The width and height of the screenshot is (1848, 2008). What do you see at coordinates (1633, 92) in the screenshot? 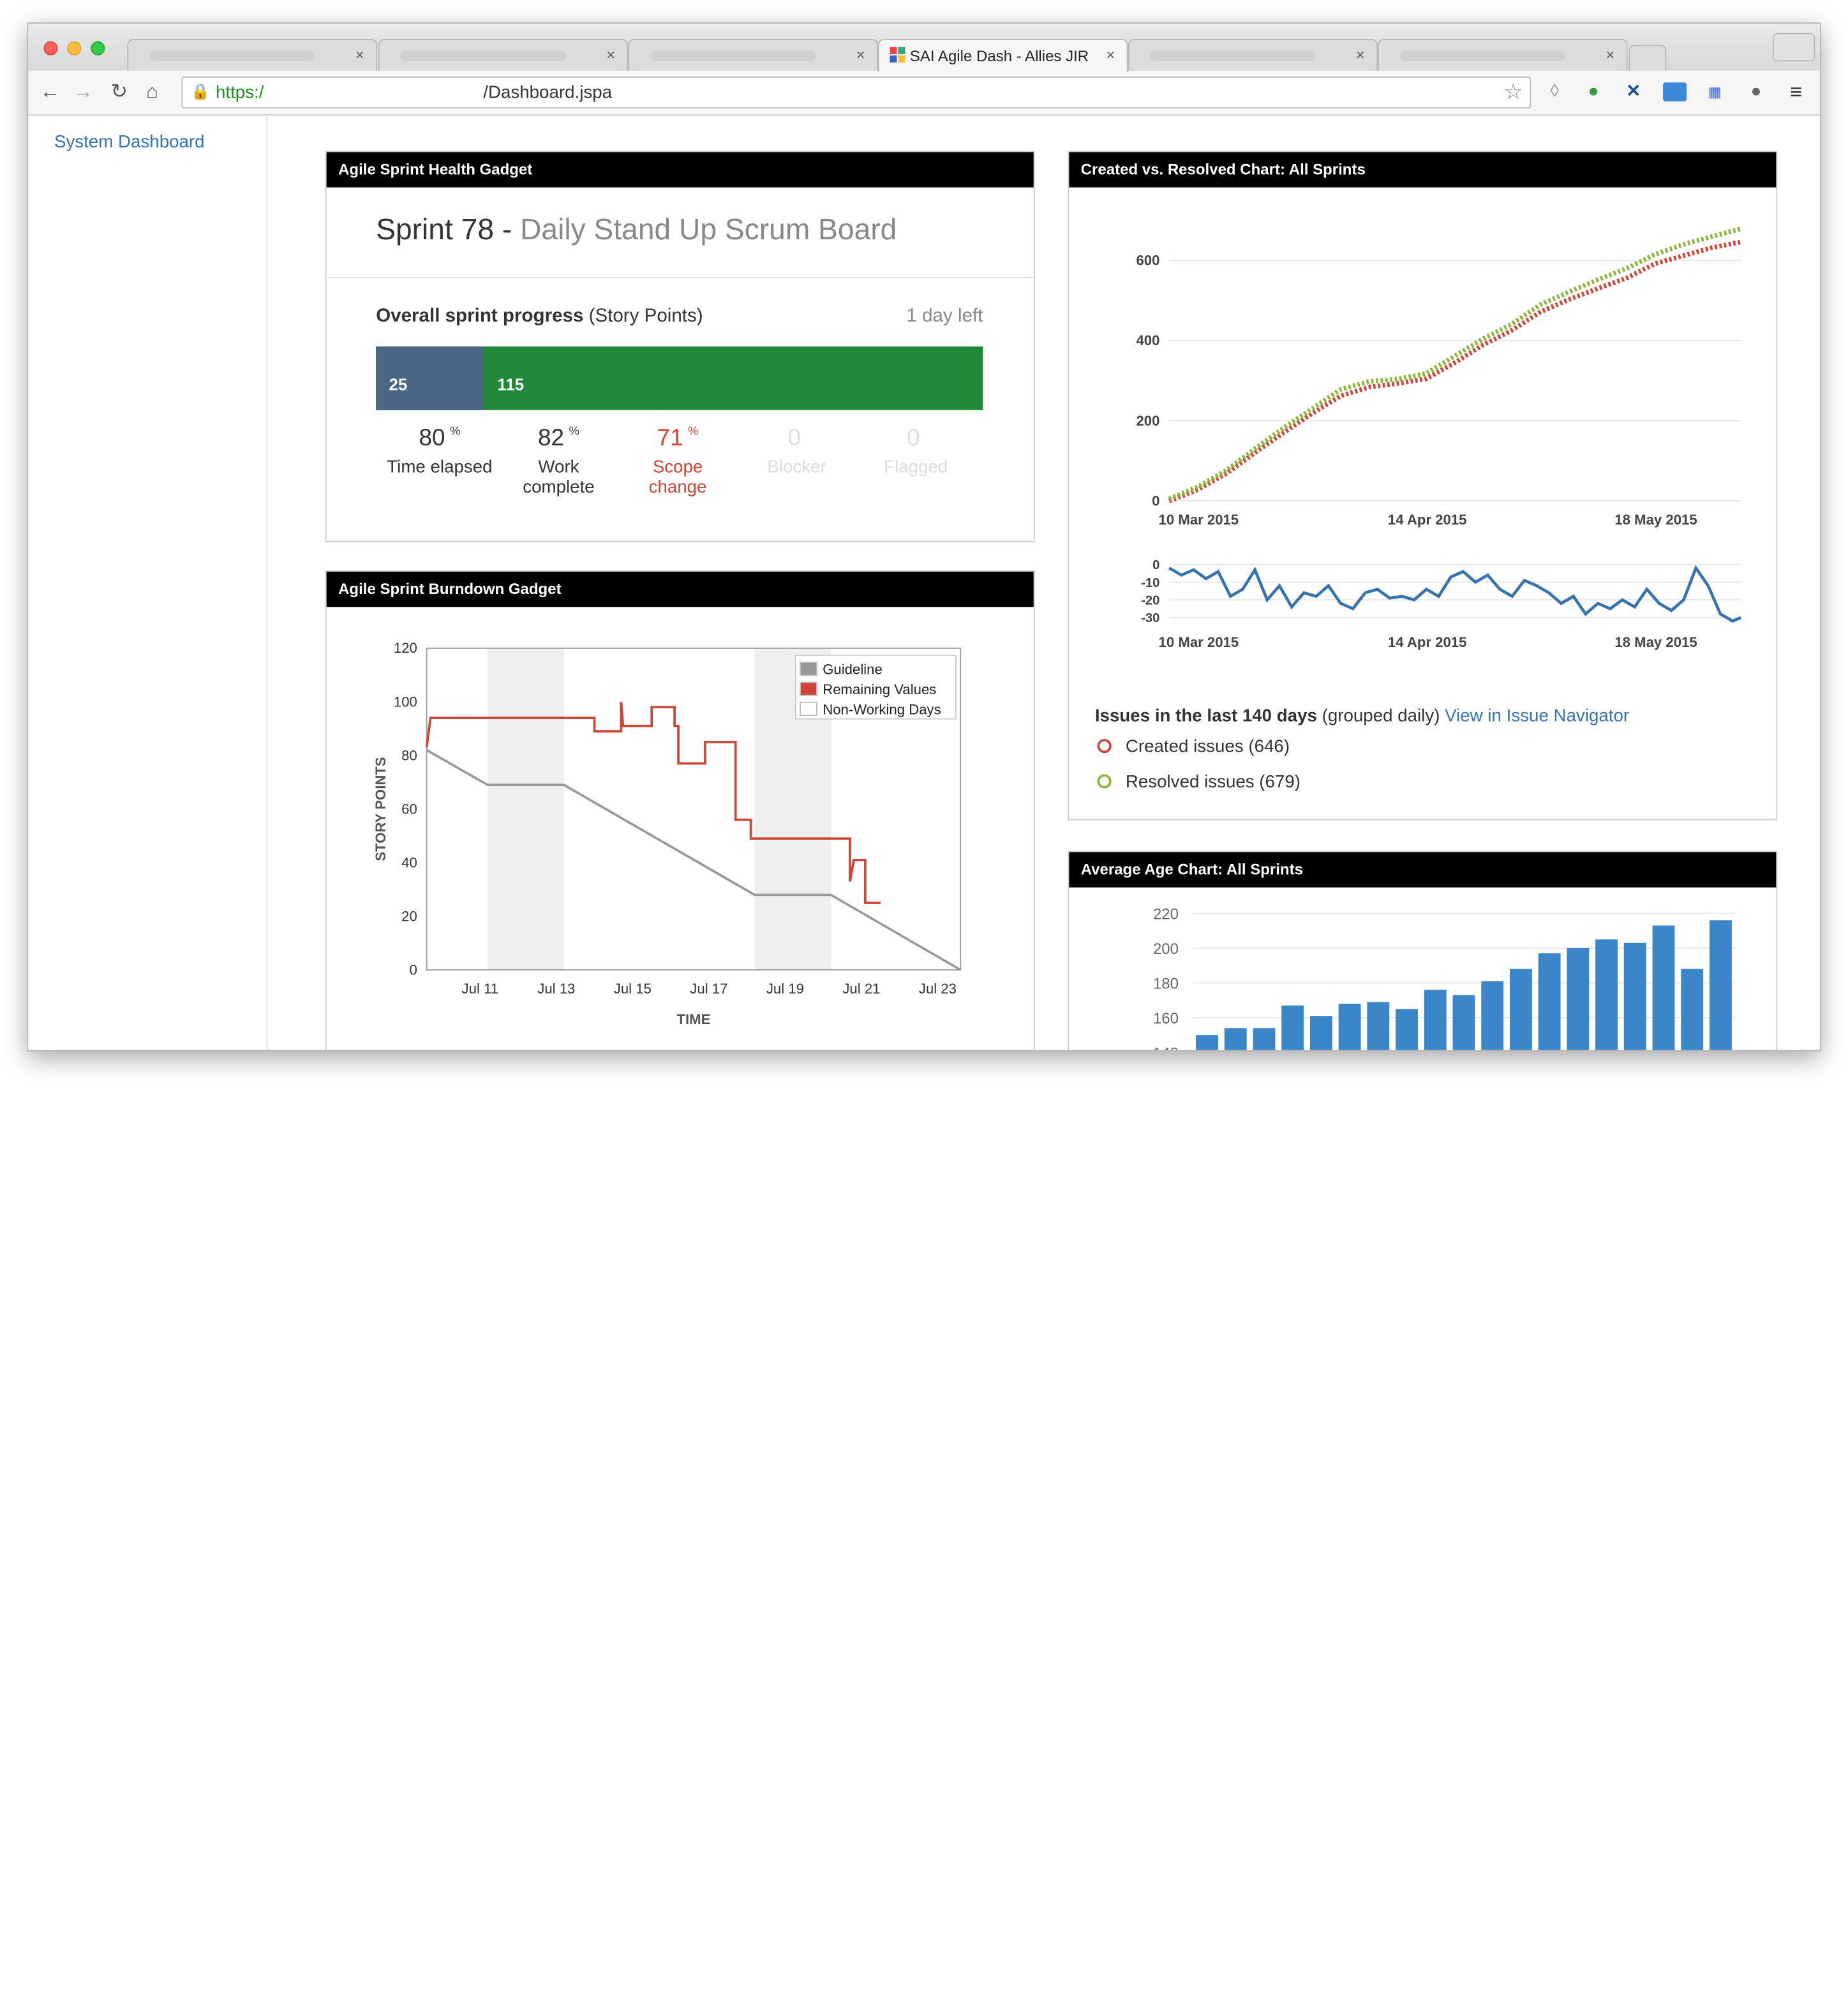
I see `jira-extension-icon: ✕` at bounding box center [1633, 92].